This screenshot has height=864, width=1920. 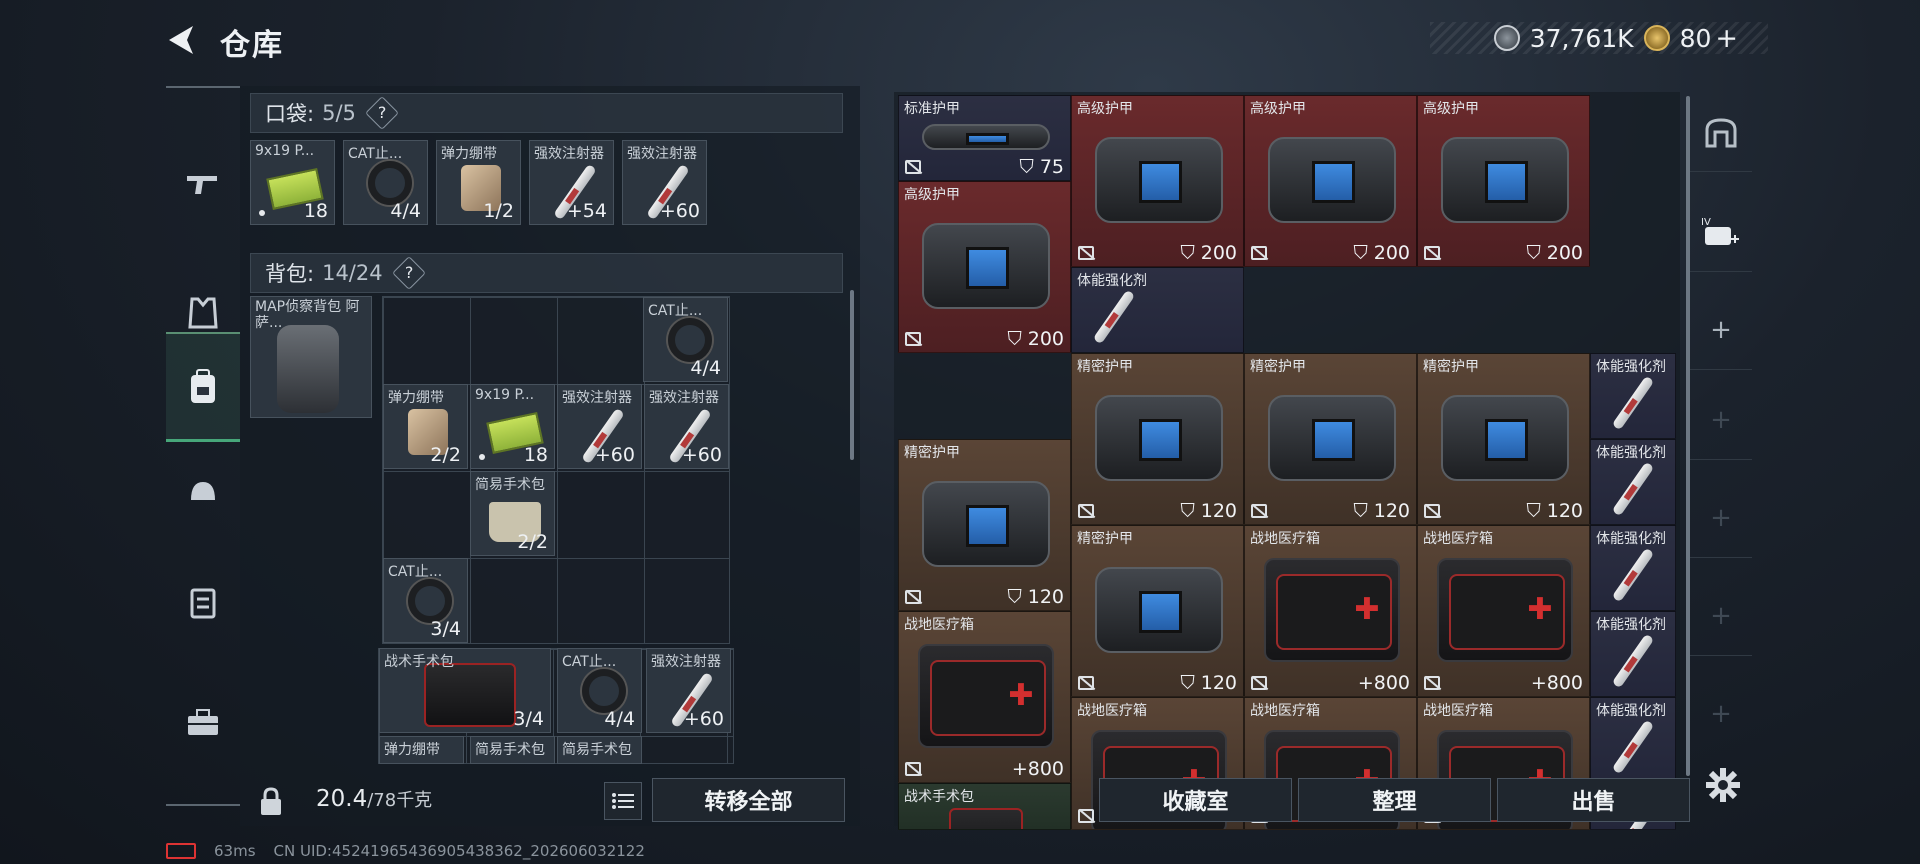 I want to click on svg-text: IV, so click(x=1706, y=222).